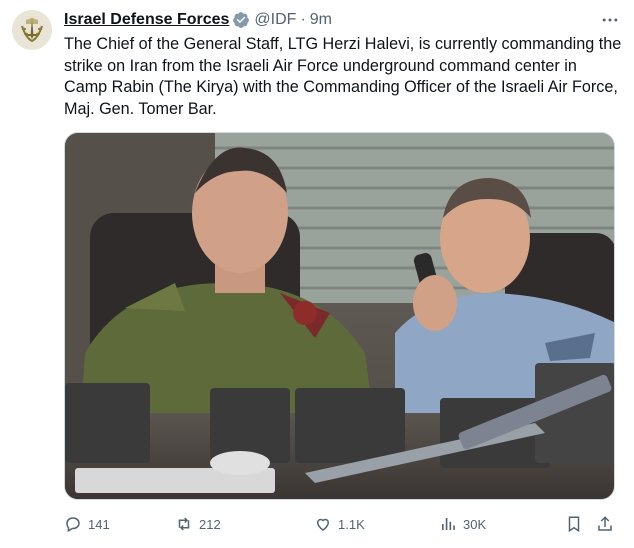 This screenshot has width=634, height=548. Describe the element at coordinates (241, 19) in the screenshot. I see `verified-badge-icon` at that location.